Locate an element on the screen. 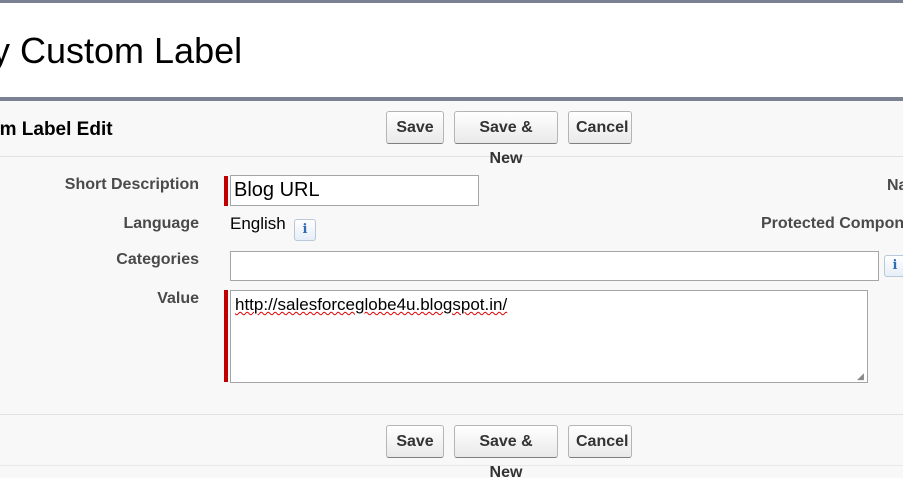  bottom-button-row: Save Save & New Cancel is located at coordinates (509, 453).